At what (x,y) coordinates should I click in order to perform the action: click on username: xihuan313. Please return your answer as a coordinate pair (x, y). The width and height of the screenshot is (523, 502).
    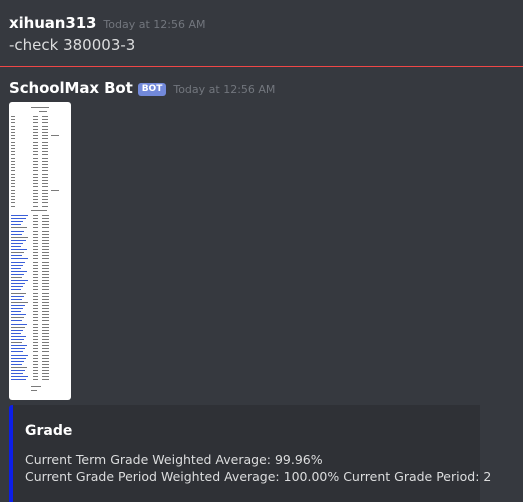
    Looking at the image, I should click on (52, 23).